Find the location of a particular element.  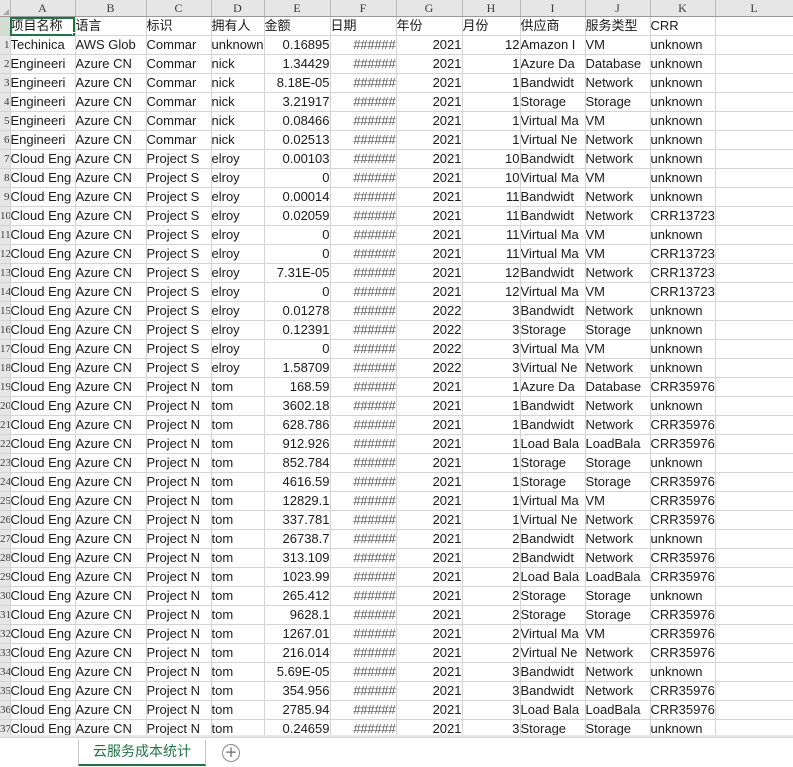

cell-K4: unknown is located at coordinates (683, 83).